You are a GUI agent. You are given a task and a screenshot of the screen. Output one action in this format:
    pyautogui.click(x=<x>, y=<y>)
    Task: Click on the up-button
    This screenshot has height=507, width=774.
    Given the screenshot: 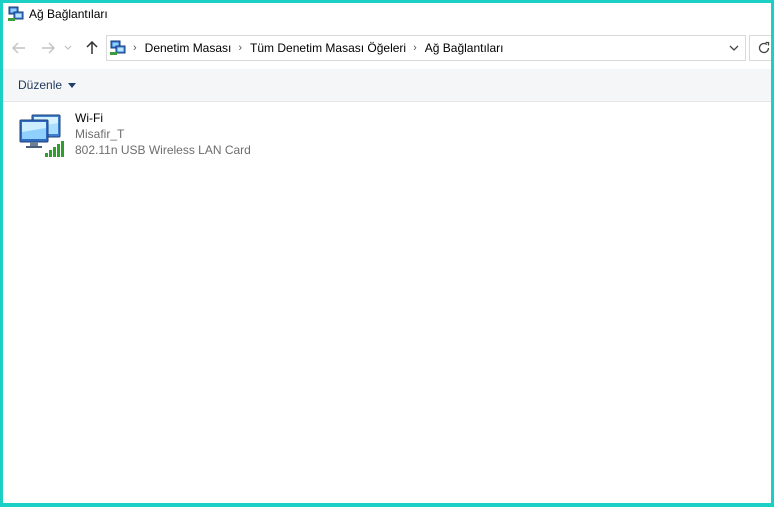 What is the action you would take?
    pyautogui.click(x=92, y=48)
    